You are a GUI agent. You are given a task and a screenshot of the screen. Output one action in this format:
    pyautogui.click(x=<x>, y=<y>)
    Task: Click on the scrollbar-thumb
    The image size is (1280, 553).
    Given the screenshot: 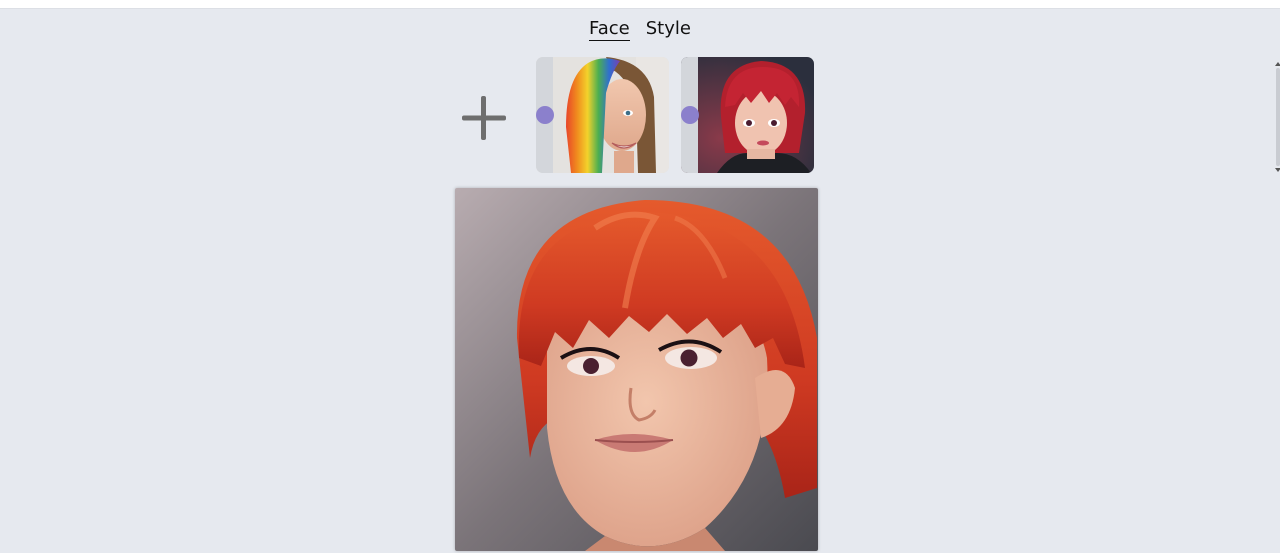 What is the action you would take?
    pyautogui.click(x=1278, y=117)
    